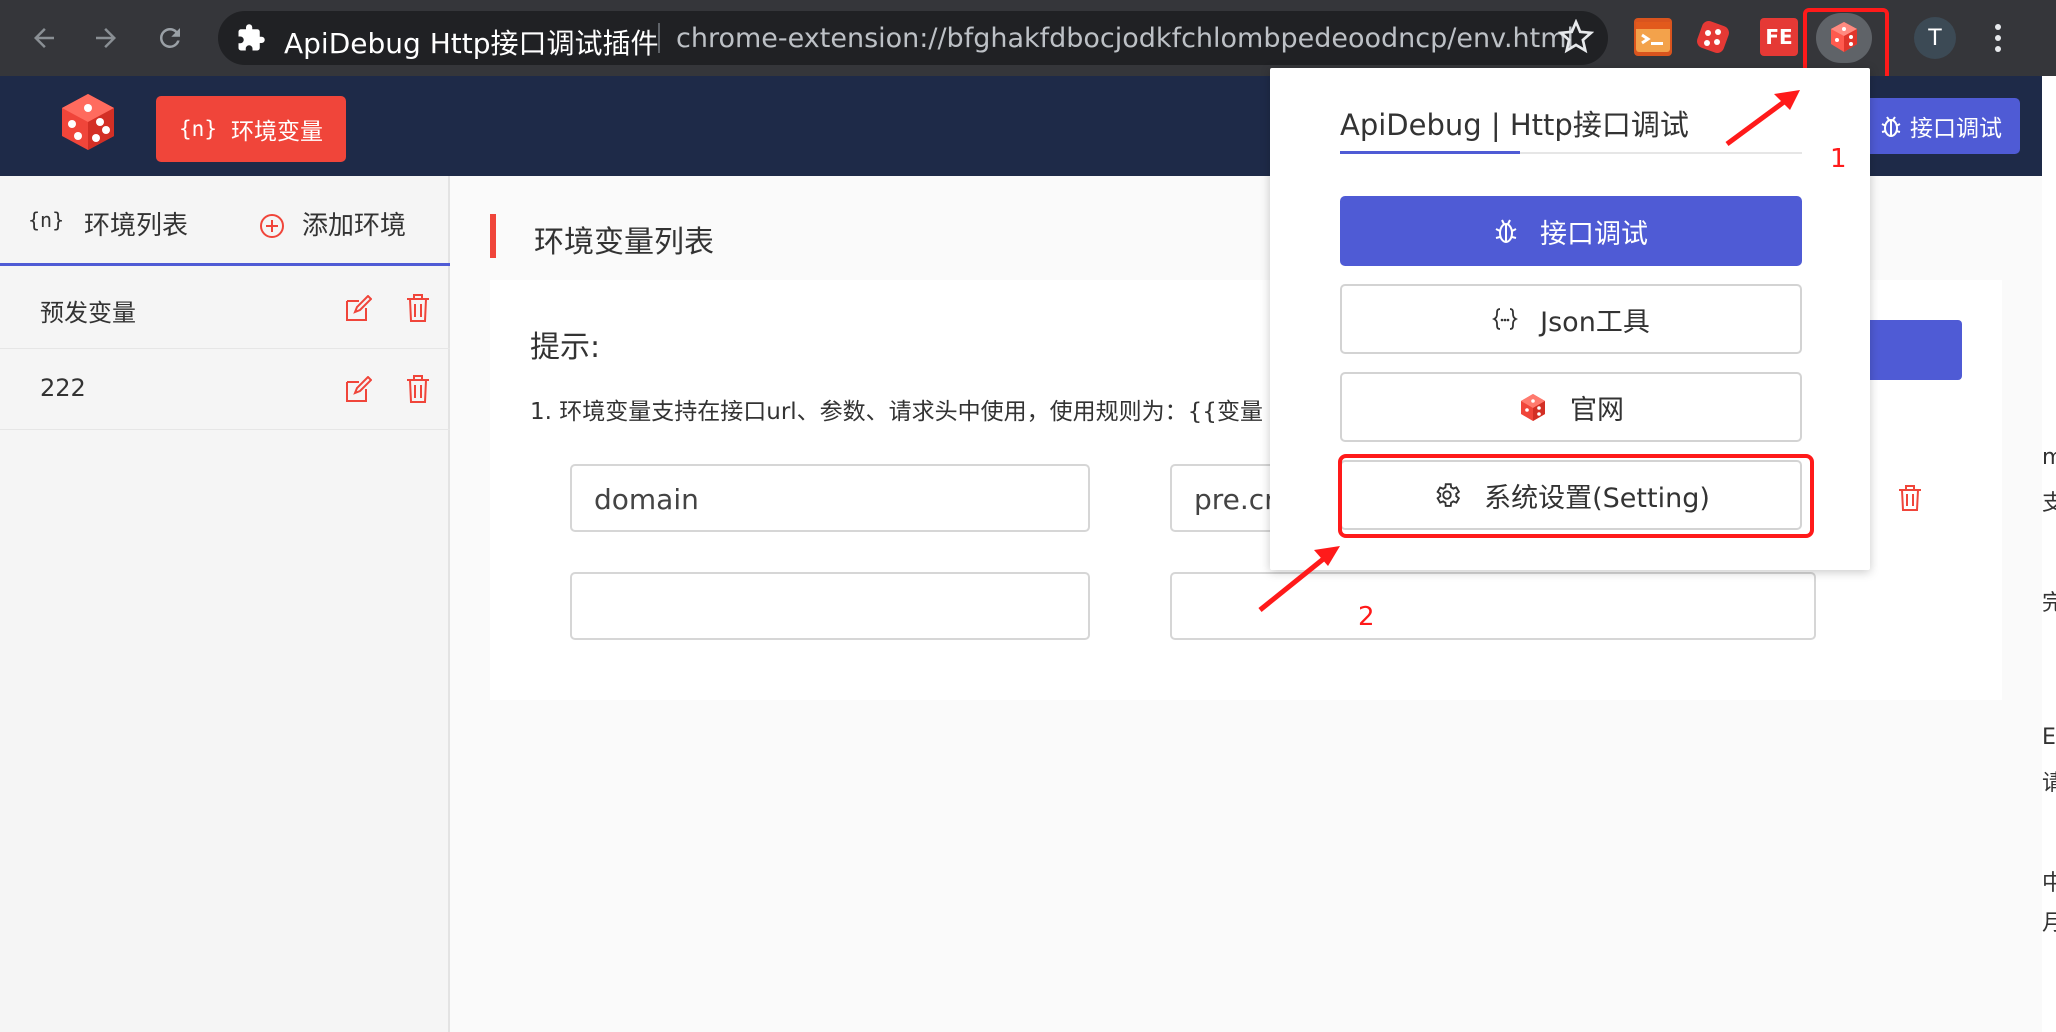 The image size is (2056, 1032). I want to click on edge-text: E, so click(2049, 737).